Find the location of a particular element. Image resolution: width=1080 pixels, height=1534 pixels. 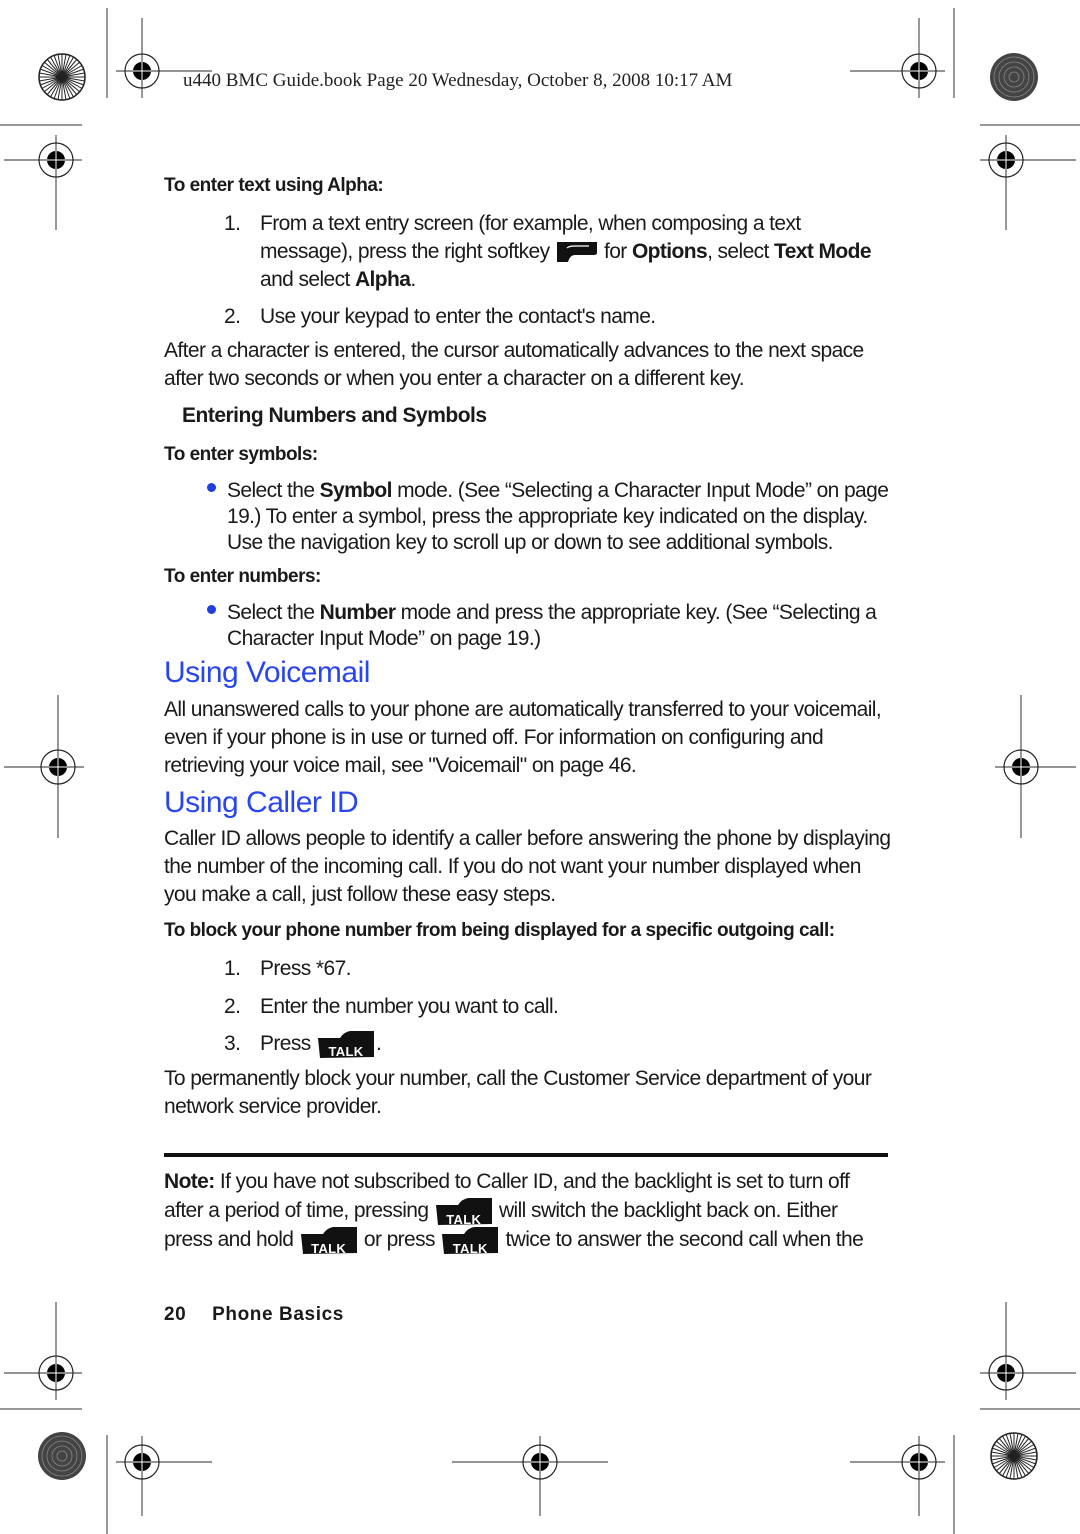

step-number: 1. is located at coordinates (232, 223).